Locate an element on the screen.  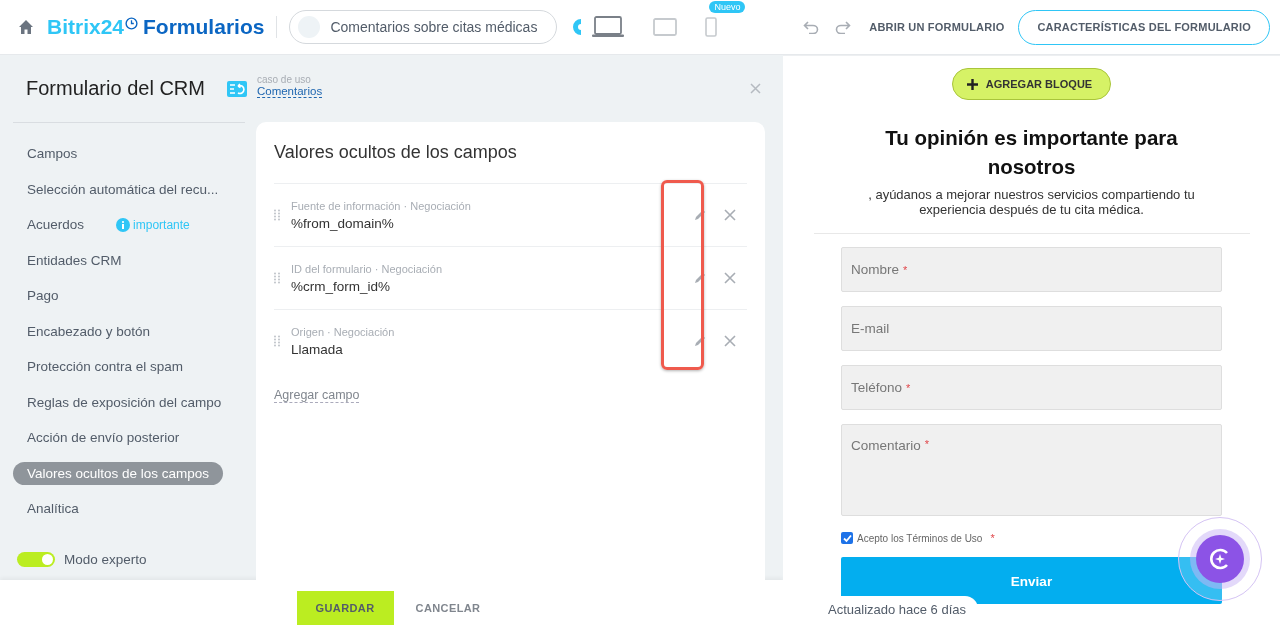
terms-checkbox is located at coordinates (847, 538).